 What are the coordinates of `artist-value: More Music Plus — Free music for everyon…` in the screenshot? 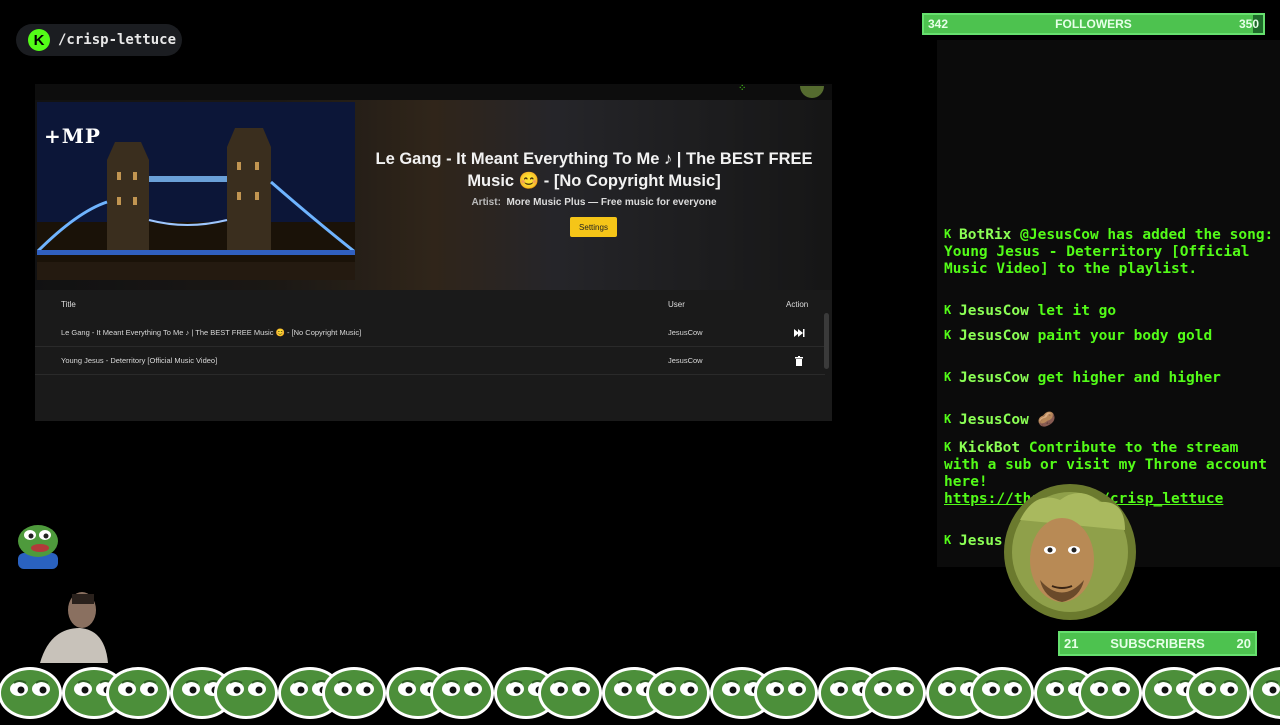 It's located at (611, 202).